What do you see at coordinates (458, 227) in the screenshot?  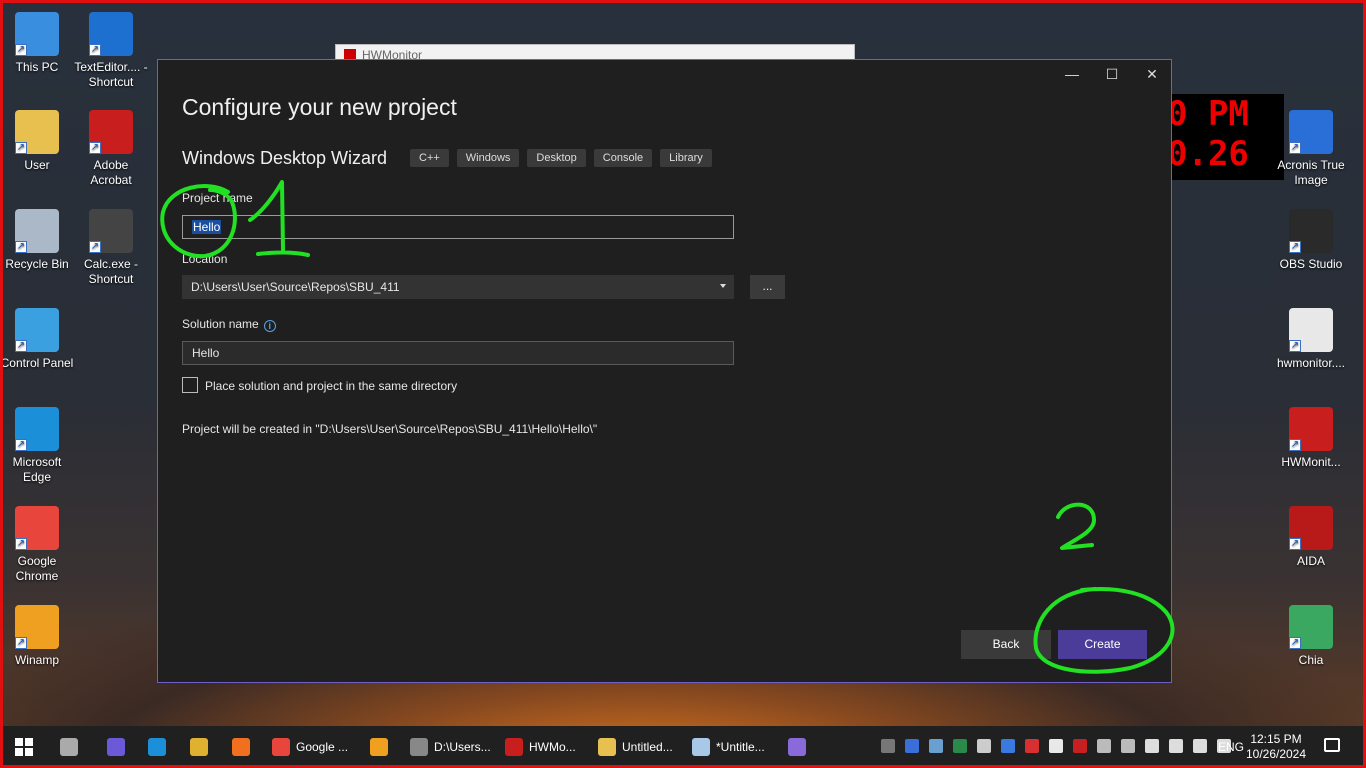 I see `project-name-input: Hello` at bounding box center [458, 227].